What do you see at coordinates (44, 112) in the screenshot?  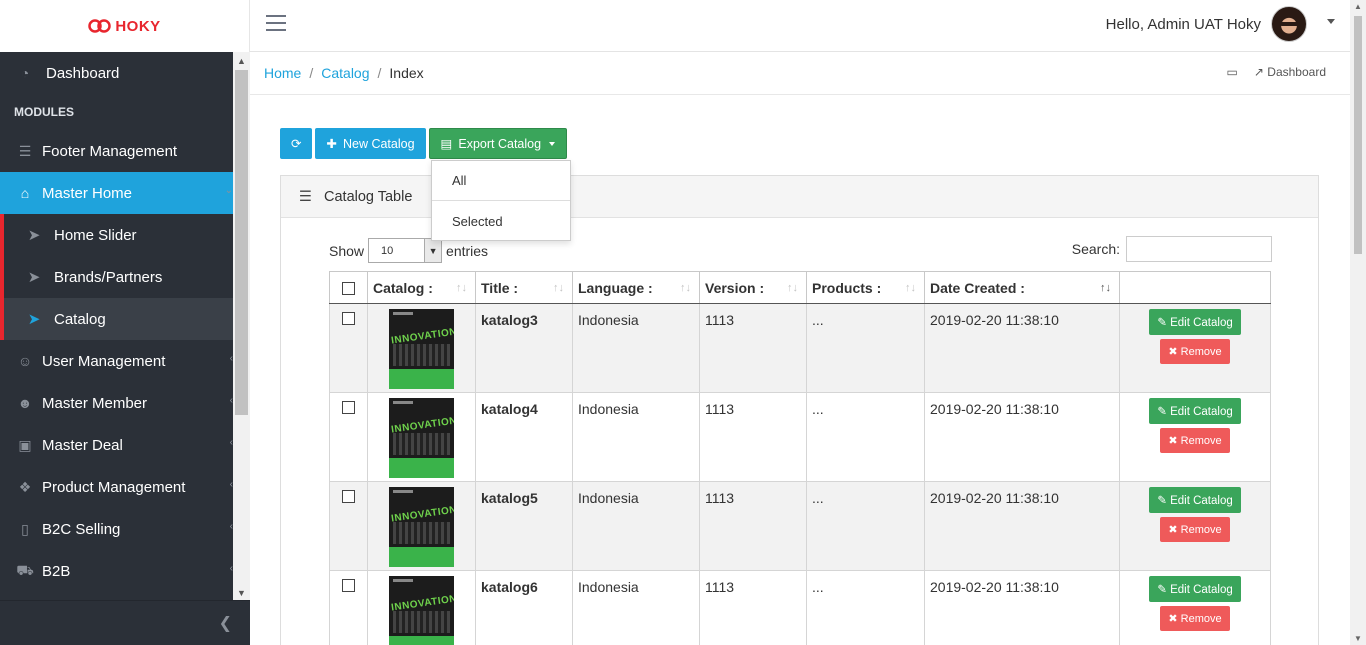 I see `sidebar-section-header: MODULES` at bounding box center [44, 112].